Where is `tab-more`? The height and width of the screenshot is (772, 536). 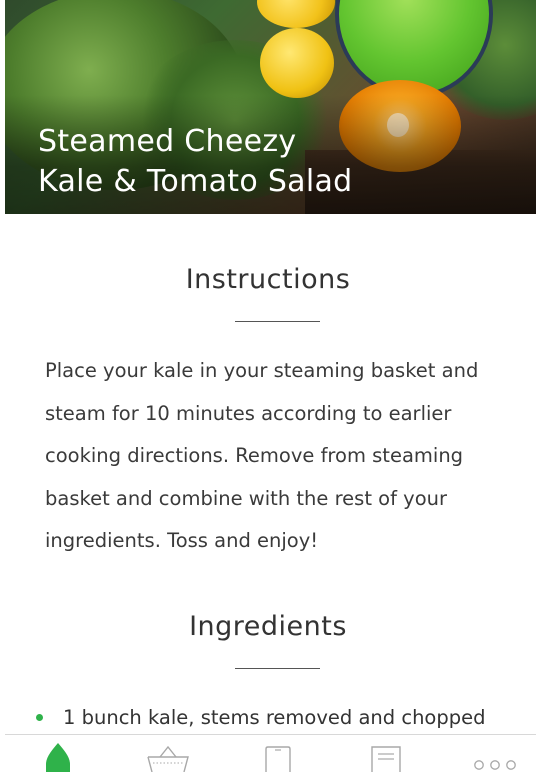
tab-more is located at coordinates (495, 753).